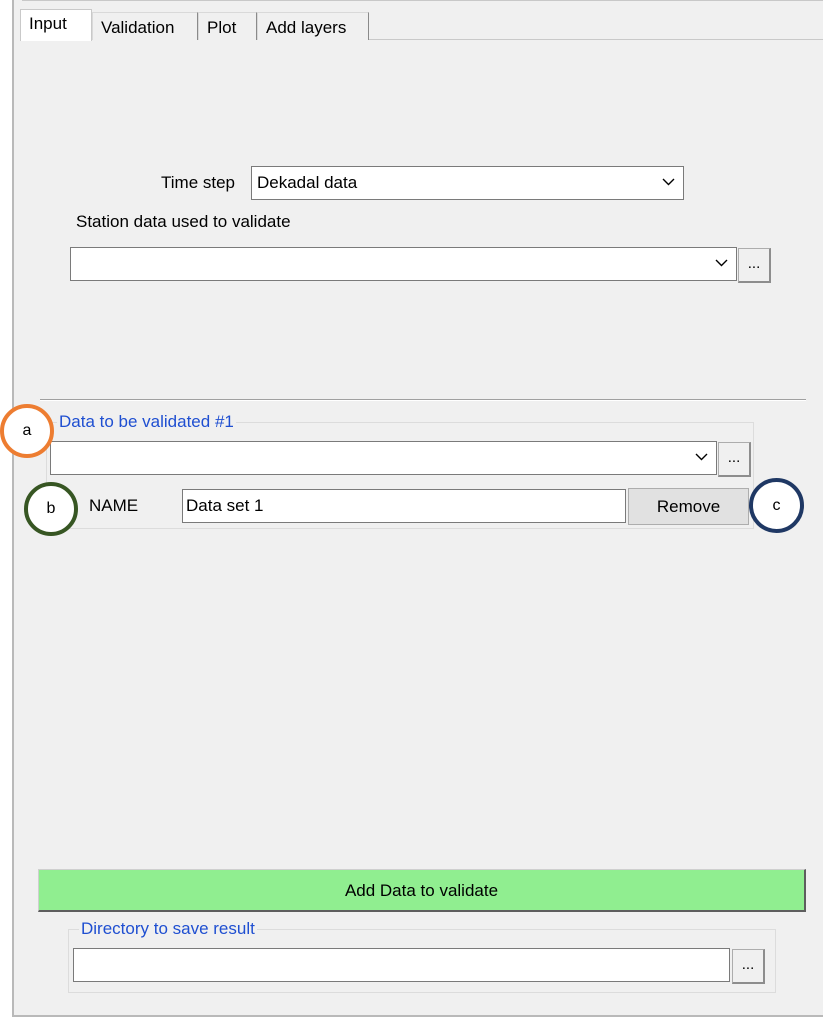  Describe the element at coordinates (307, 182) in the screenshot. I see `time-step-value: Dekadal data` at that location.